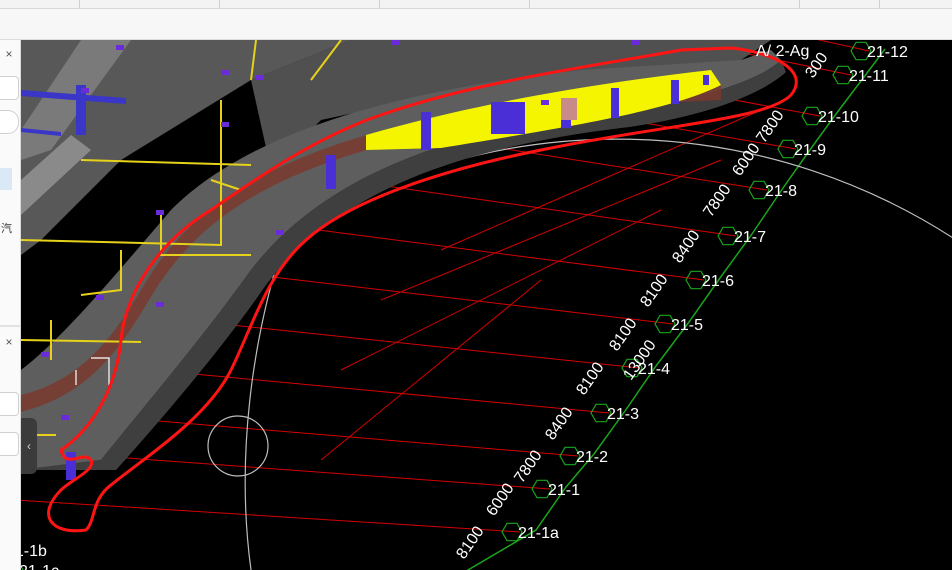  Describe the element at coordinates (592, 457) in the screenshot. I see `axis-label: 21-2` at that location.